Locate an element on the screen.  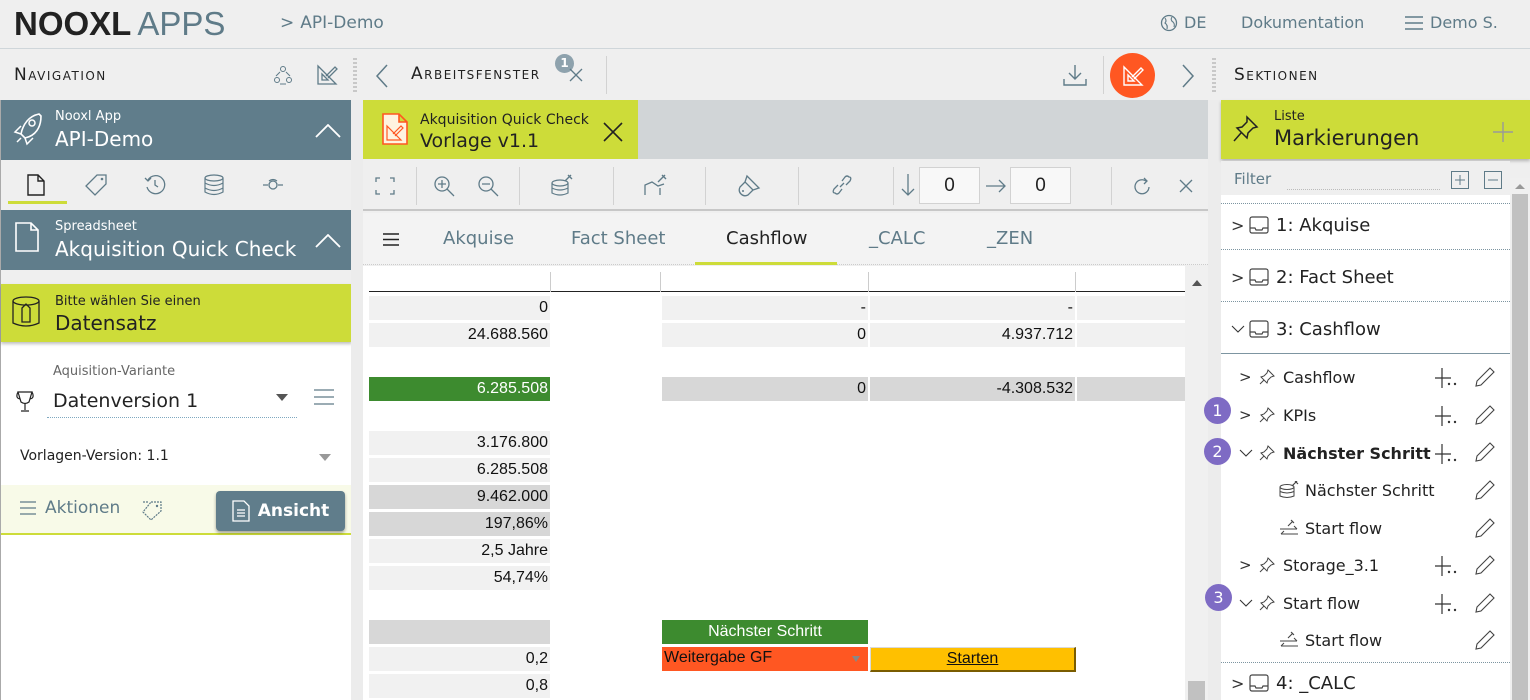
tree-item-fact-sheet: > 2: Fact Sheet is located at coordinates (1365, 277).